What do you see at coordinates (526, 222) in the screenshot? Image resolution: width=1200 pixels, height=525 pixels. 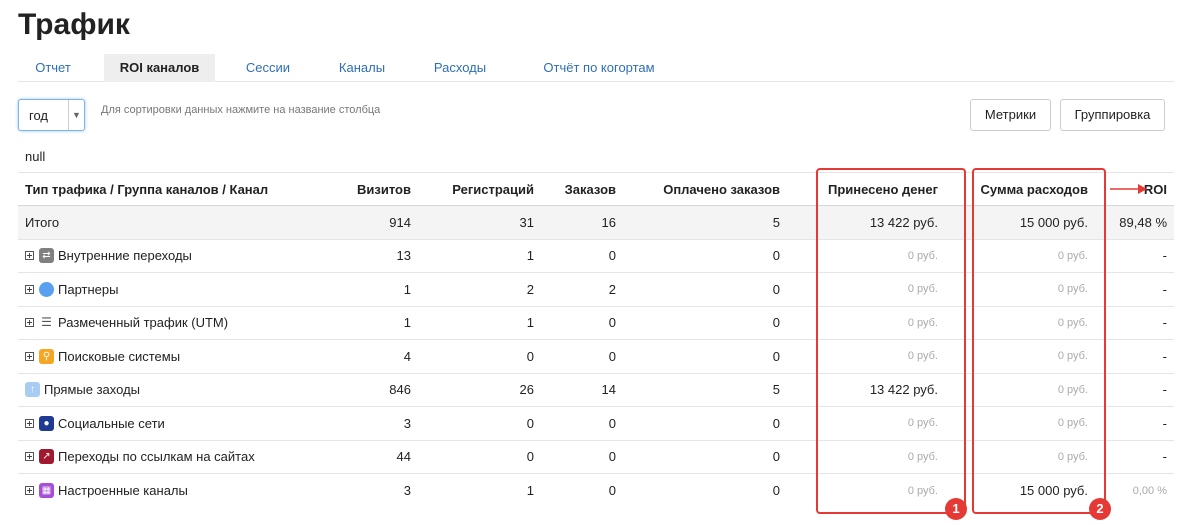 I see `total-registrations: 31` at bounding box center [526, 222].